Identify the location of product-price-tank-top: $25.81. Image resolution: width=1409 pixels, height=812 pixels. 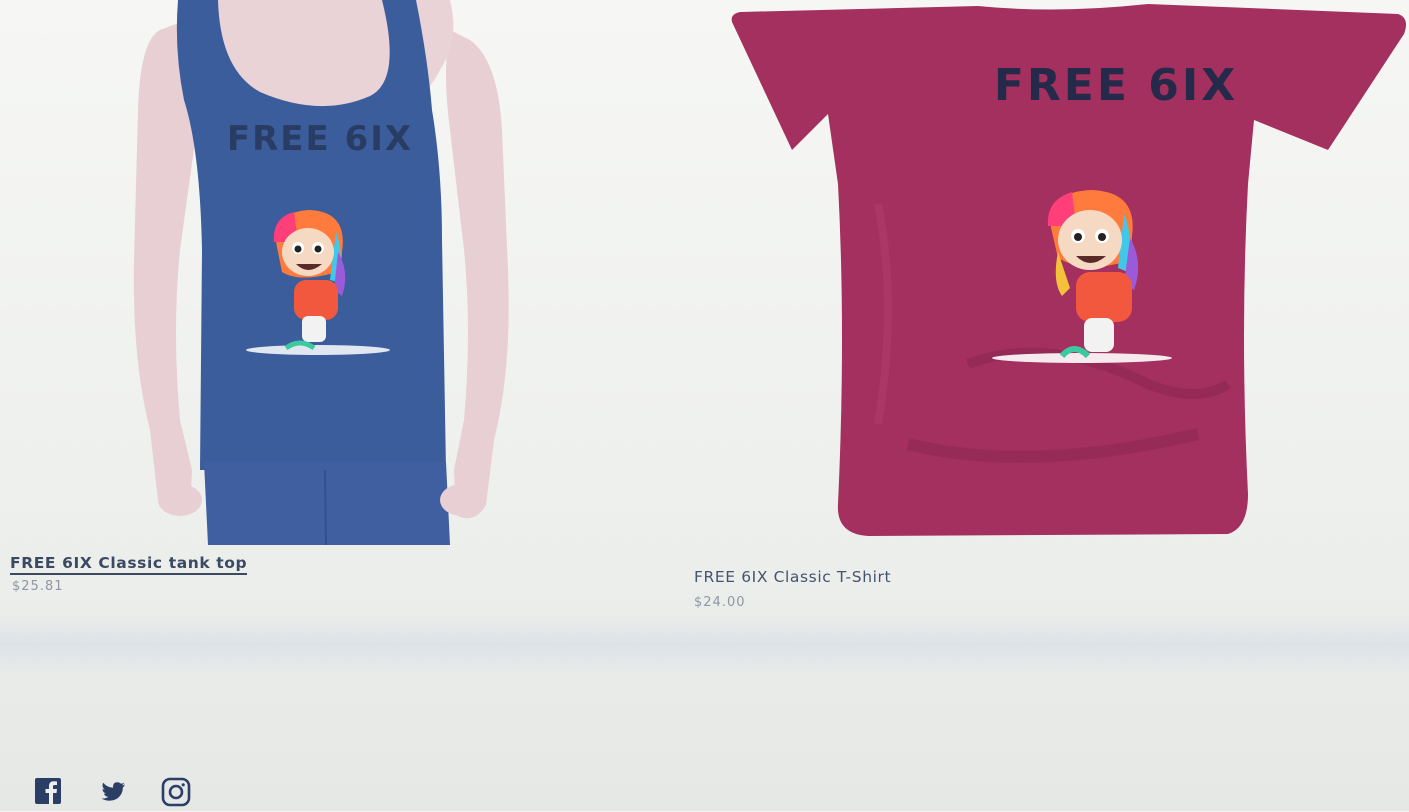
(38, 586).